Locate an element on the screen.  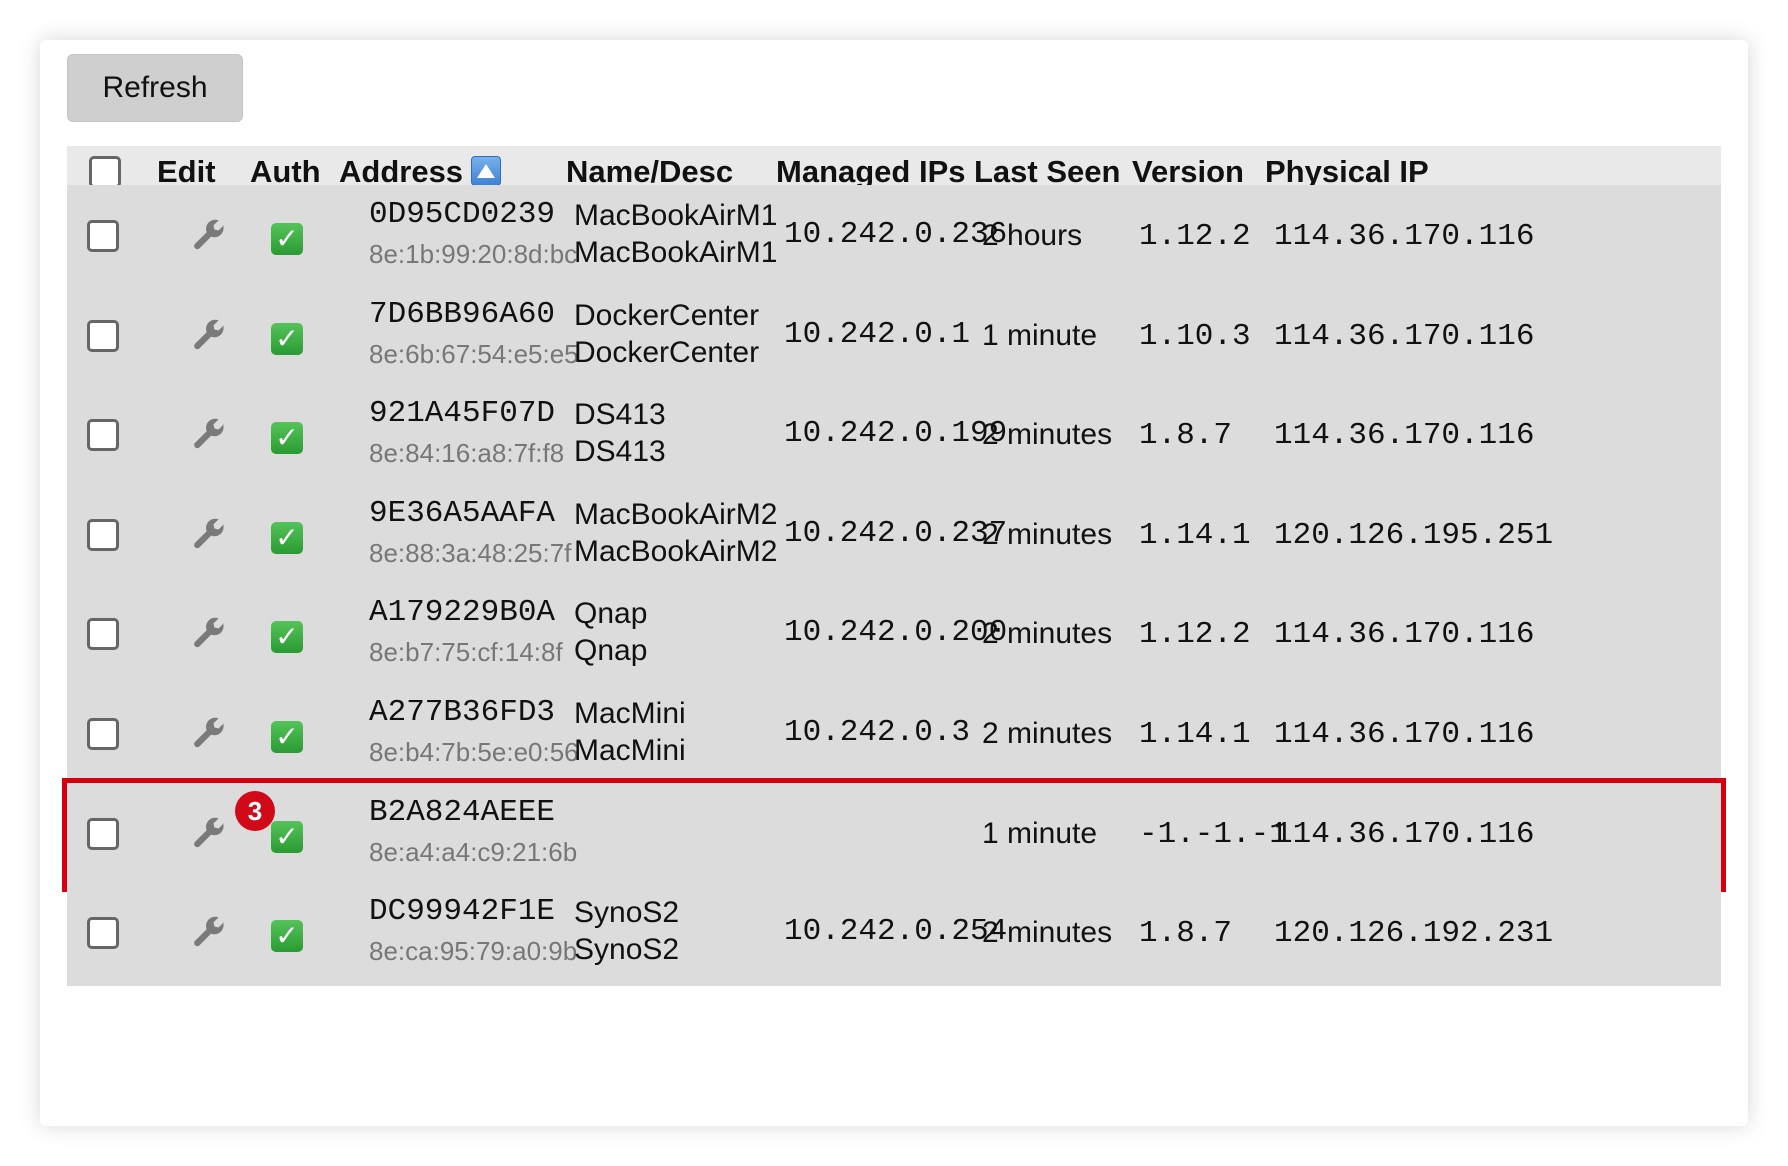
row-desc: MacBookAirM1 is located at coordinates (676, 252).